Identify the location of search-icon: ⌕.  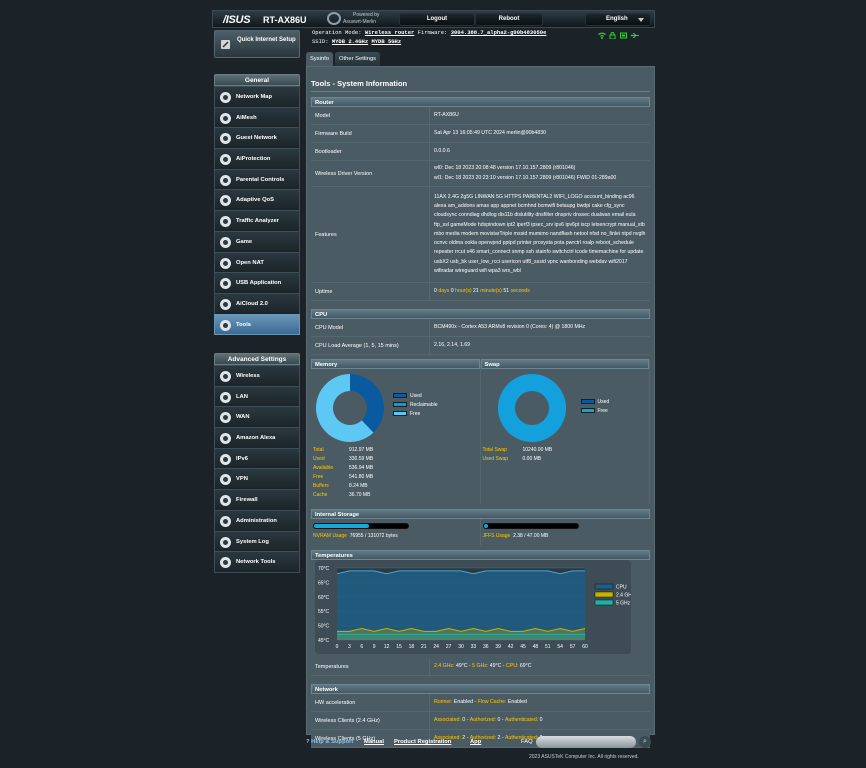
(645, 742).